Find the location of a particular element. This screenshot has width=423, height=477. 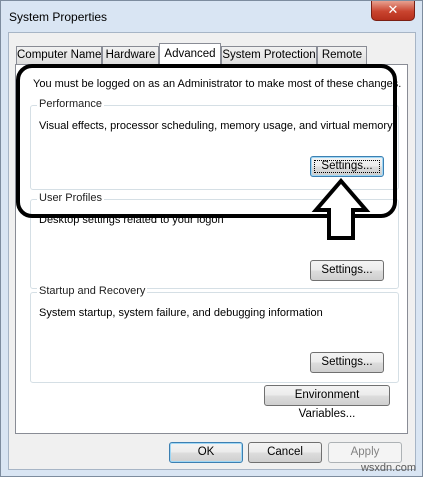

watermark-text: wsxdn.com is located at coordinates (388, 468).